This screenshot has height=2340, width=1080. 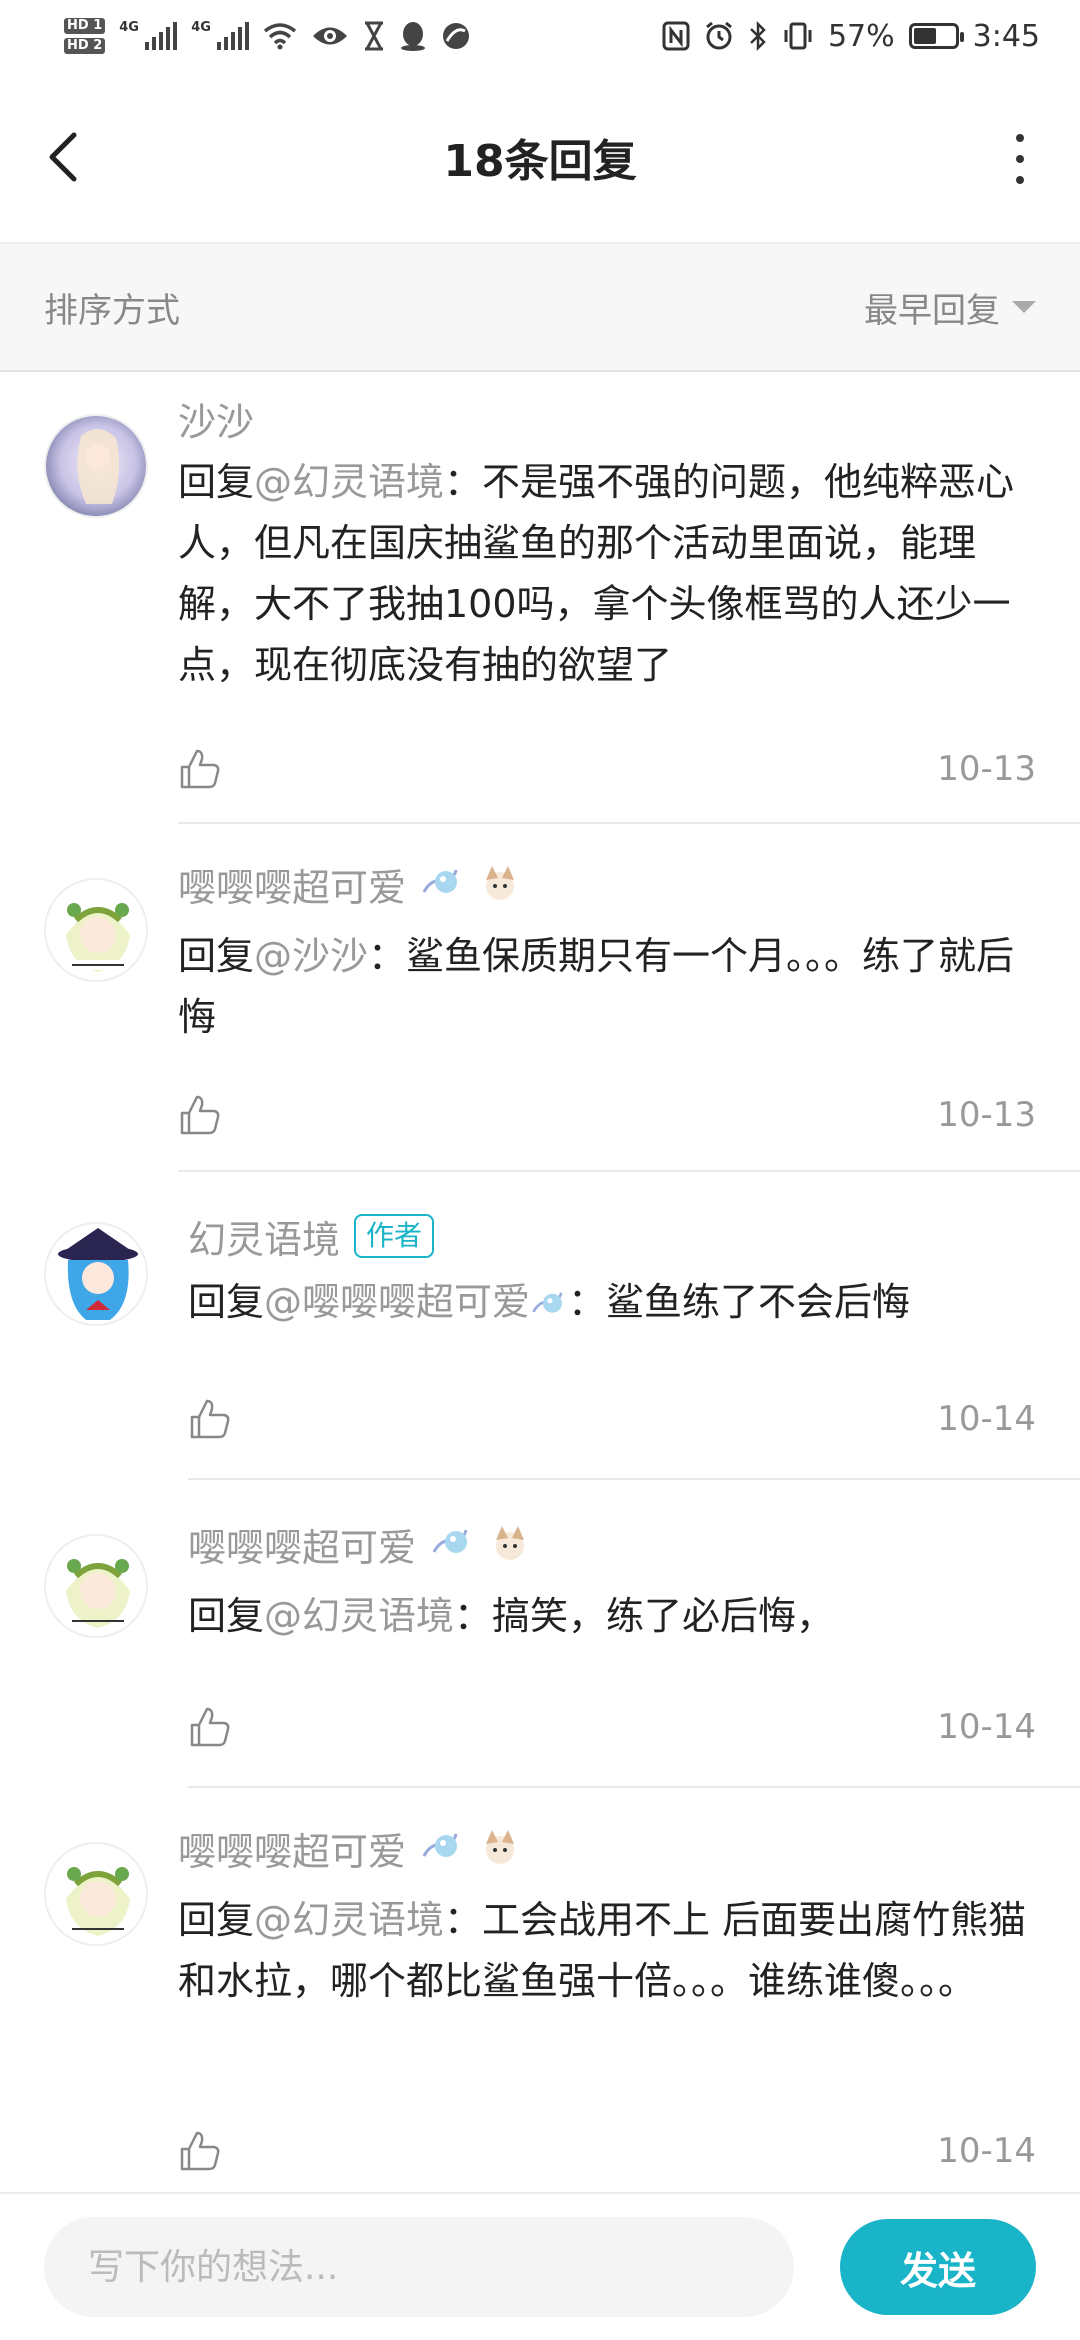 I want to click on hd1-badge: HD 1, so click(x=85, y=26).